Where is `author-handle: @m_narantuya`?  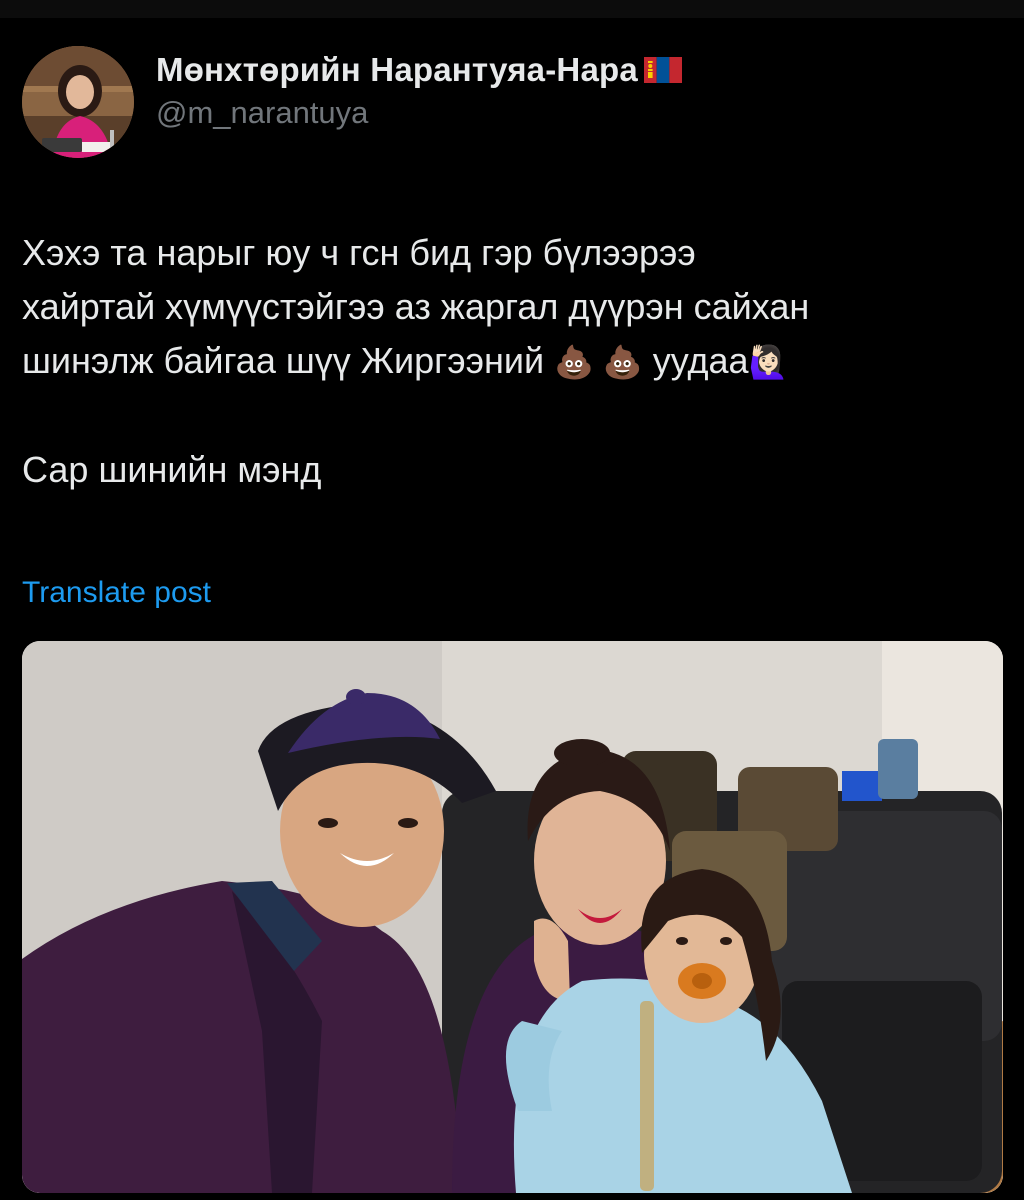
author-handle: @m_narantuya is located at coordinates (419, 113).